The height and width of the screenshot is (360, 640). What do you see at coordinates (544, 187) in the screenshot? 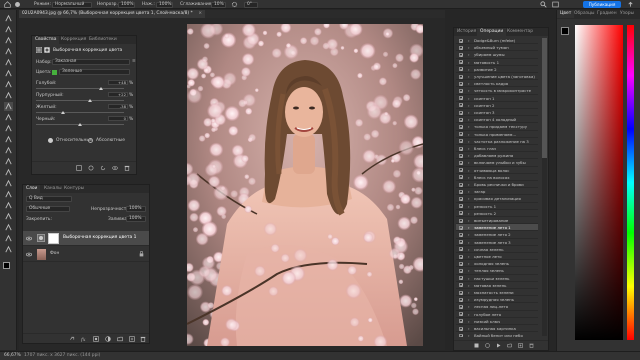
I see `actions-scrollbar` at bounding box center [544, 187].